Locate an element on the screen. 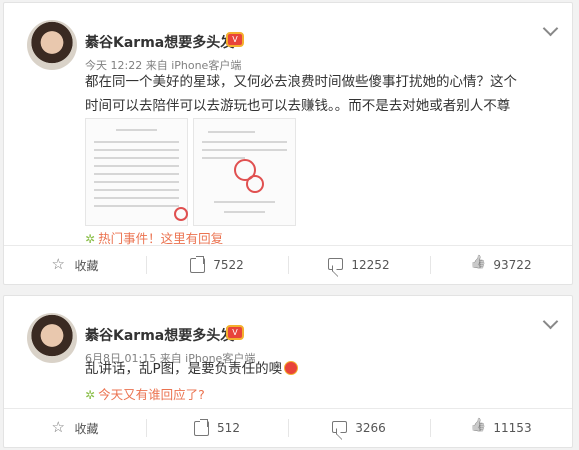 Image resolution: width=579 pixels, height=450 pixels. emoji-icon is located at coordinates (291, 368).